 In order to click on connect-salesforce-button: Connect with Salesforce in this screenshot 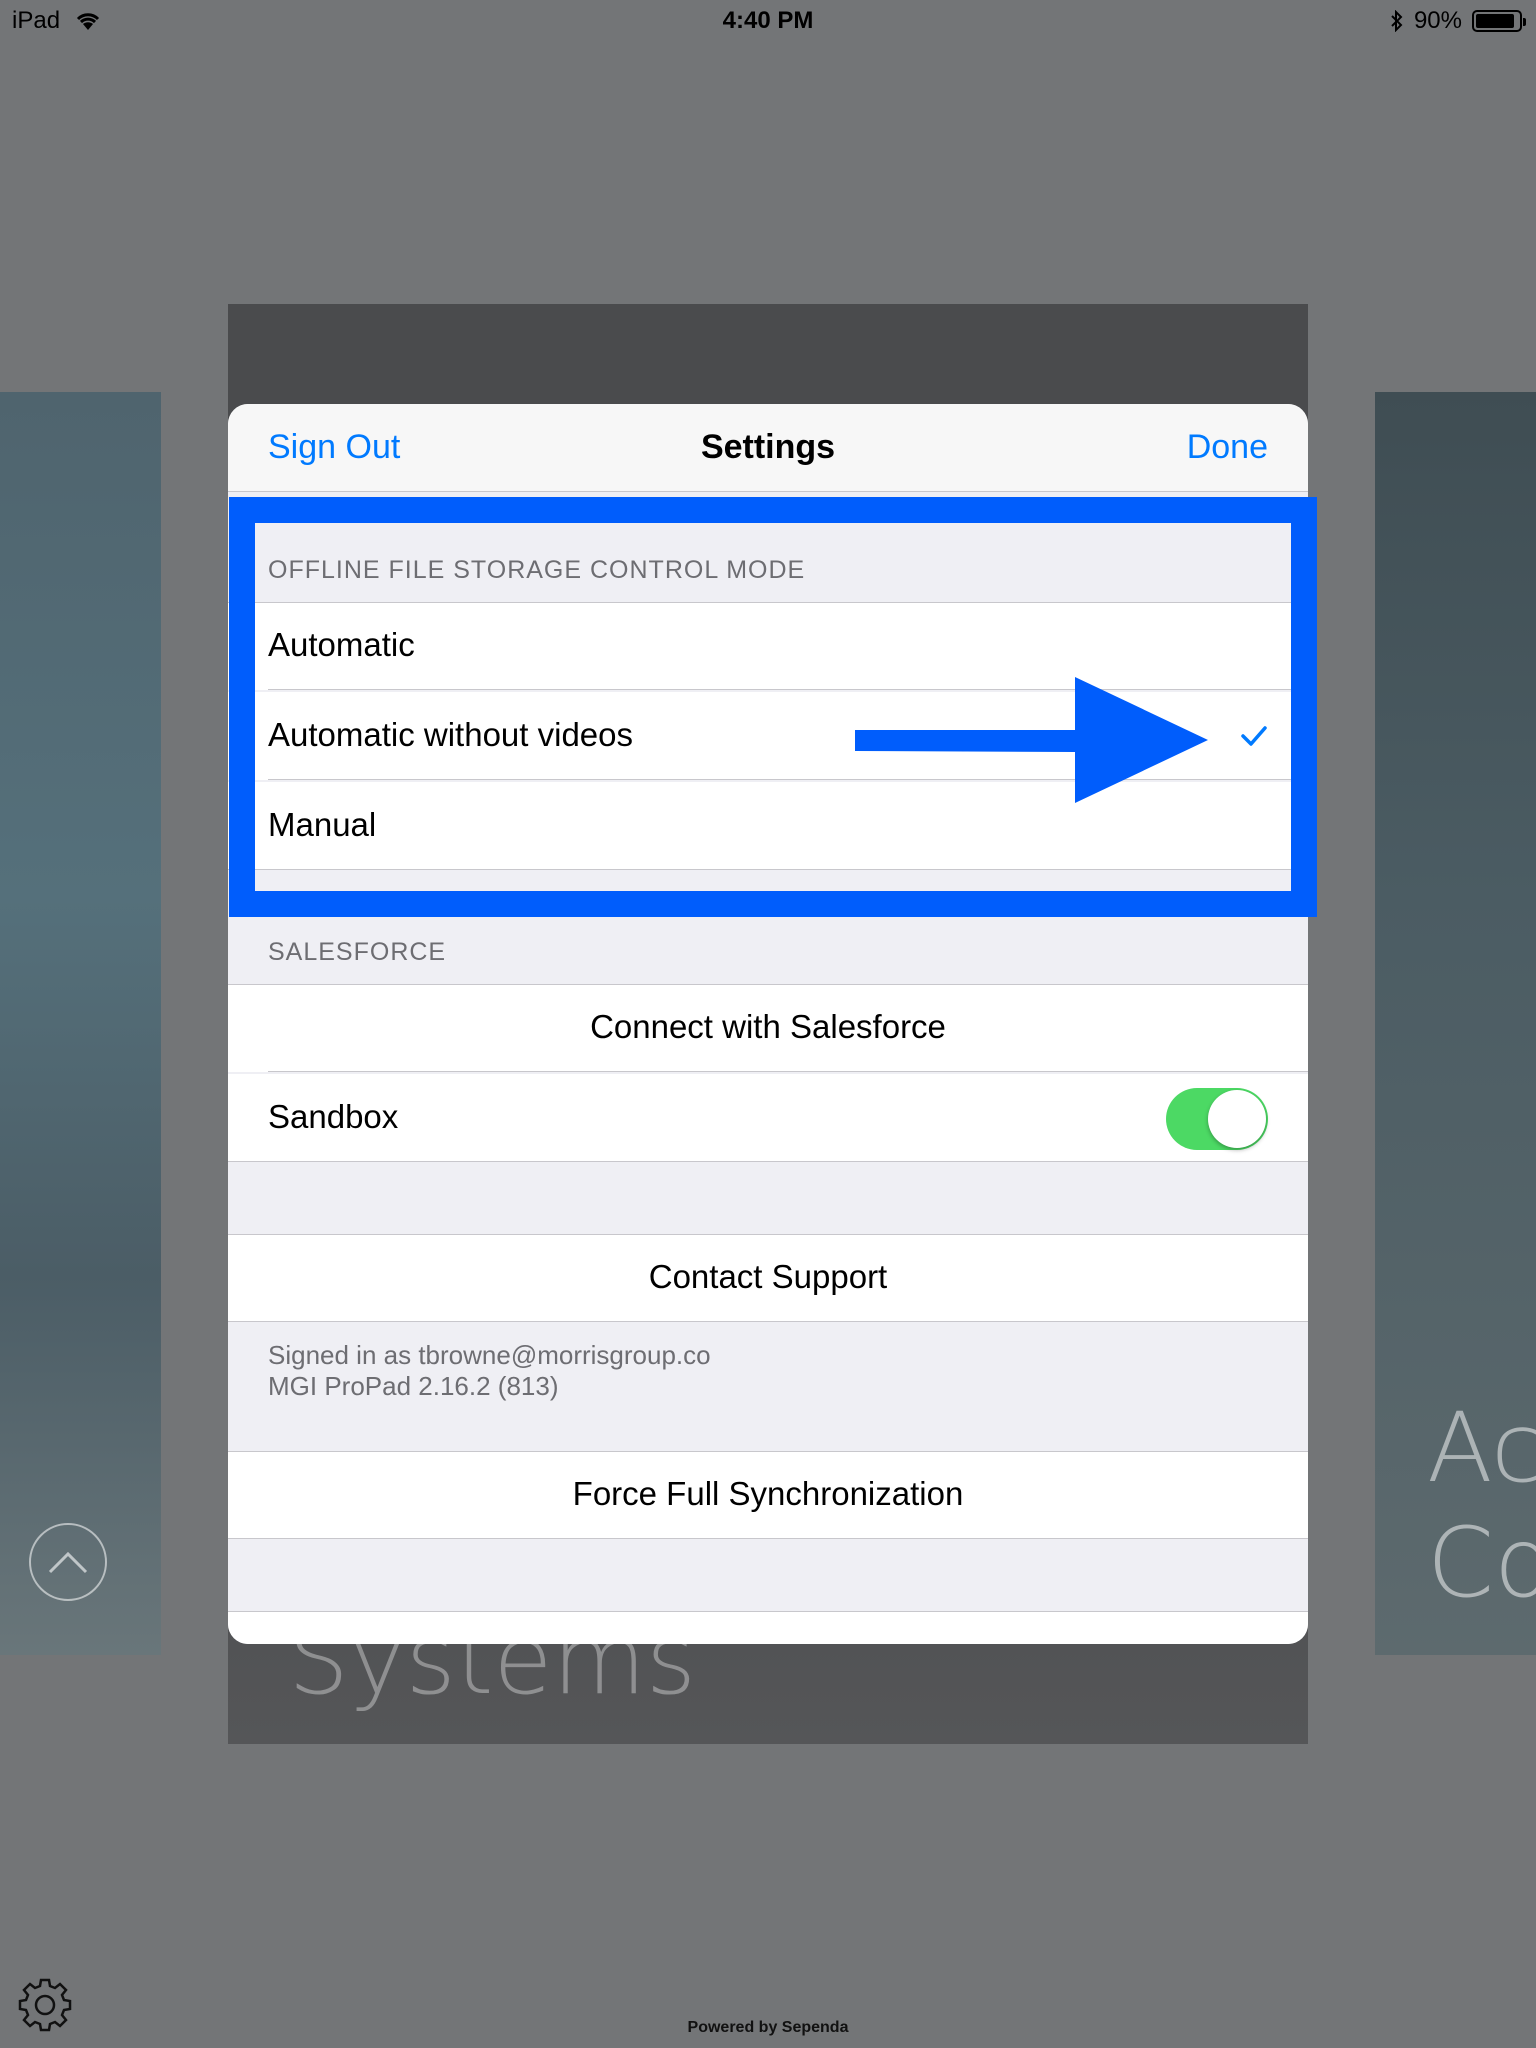, I will do `click(768, 1028)`.